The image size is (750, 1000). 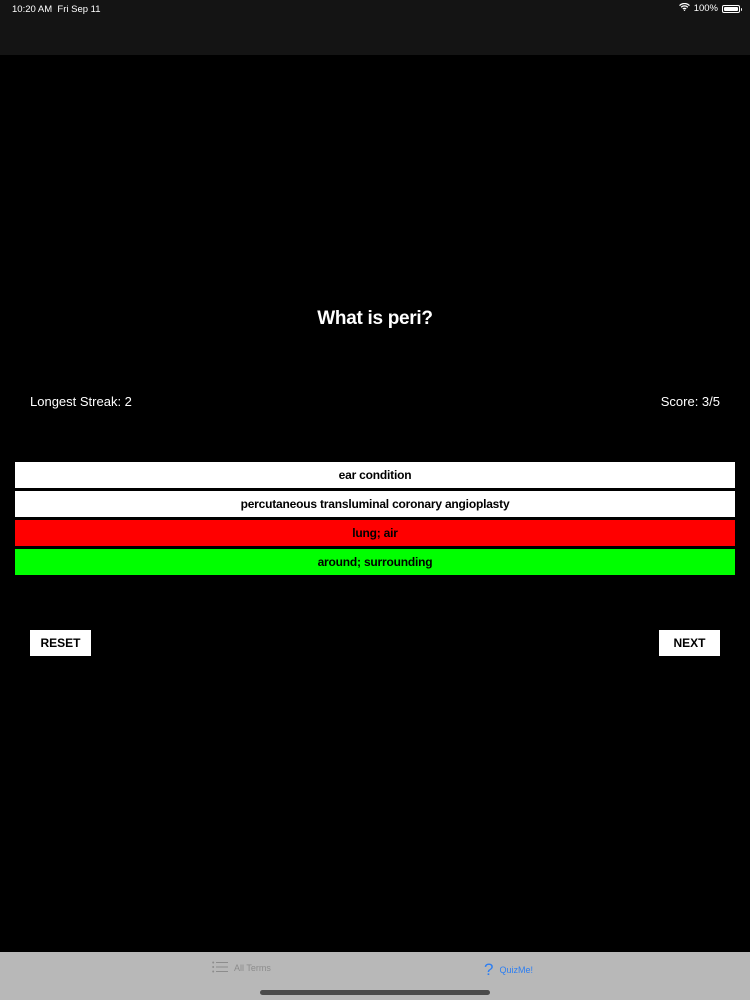 What do you see at coordinates (79, 9) in the screenshot?
I see `status-date: Fri Sep 11` at bounding box center [79, 9].